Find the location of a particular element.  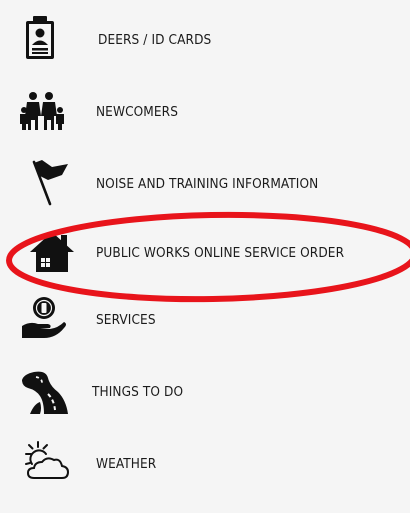

sun-cloud-icon is located at coordinates (46, 462).